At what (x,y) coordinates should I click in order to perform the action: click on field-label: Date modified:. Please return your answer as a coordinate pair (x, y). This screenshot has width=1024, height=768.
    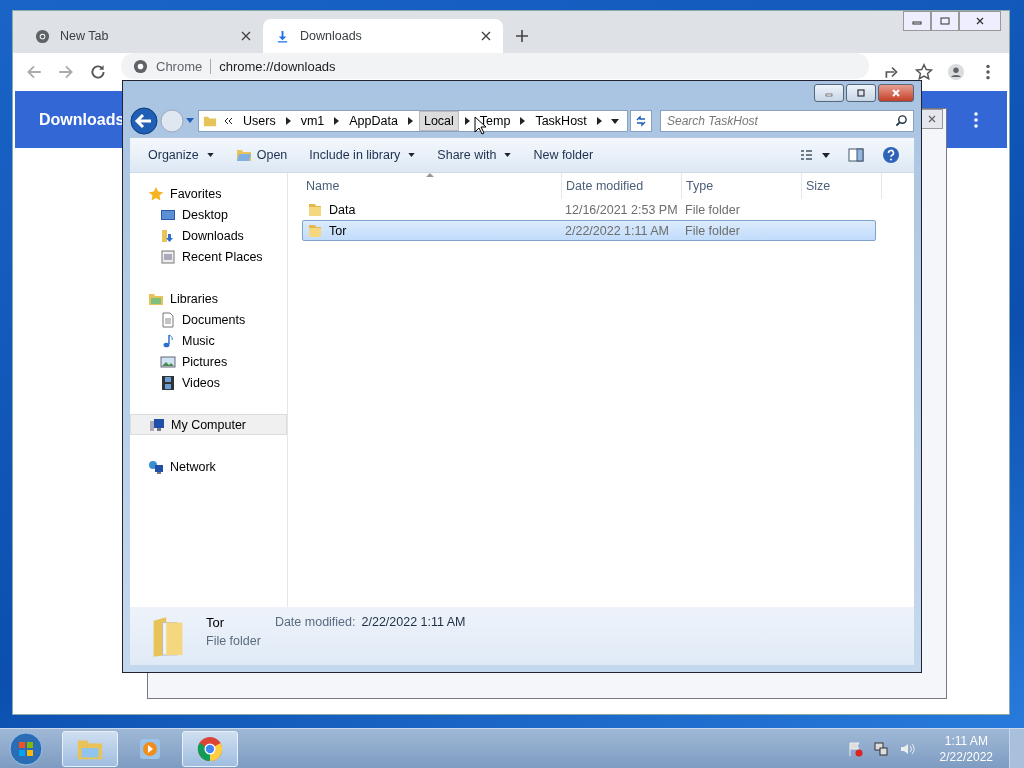
    Looking at the image, I should click on (315, 622).